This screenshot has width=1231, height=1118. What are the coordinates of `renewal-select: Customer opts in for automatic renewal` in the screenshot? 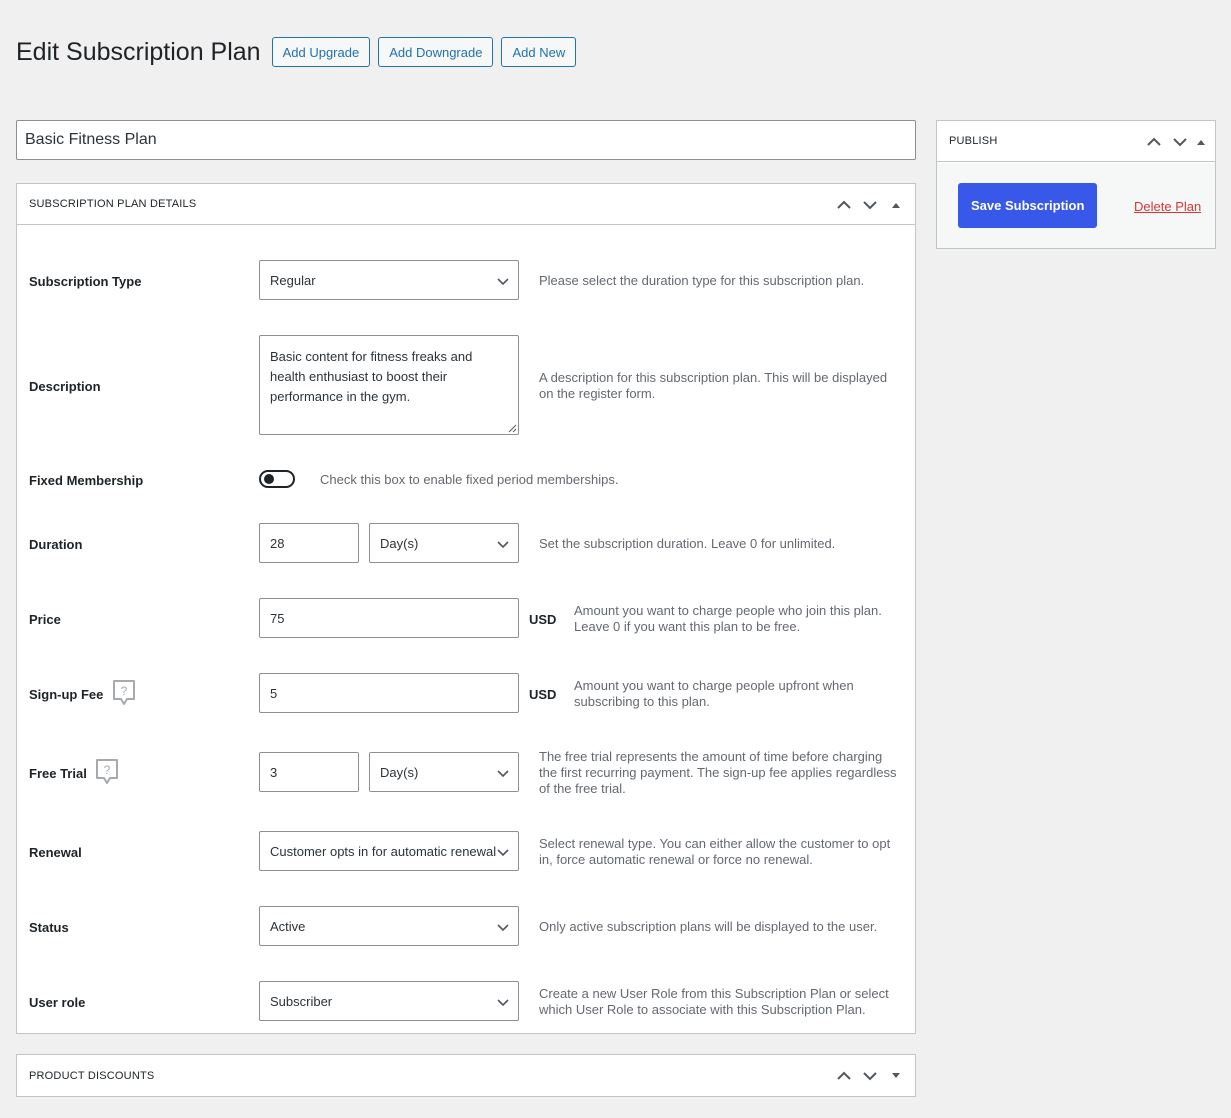 It's located at (389, 851).